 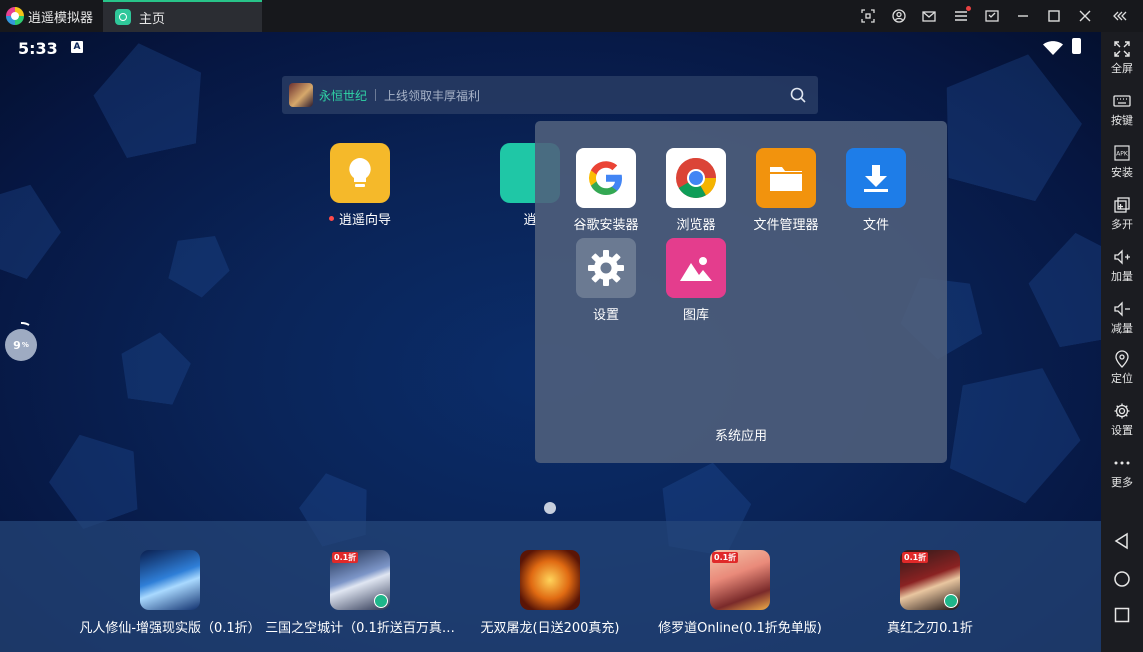 I want to click on location-icon, so click(x=1122, y=359).